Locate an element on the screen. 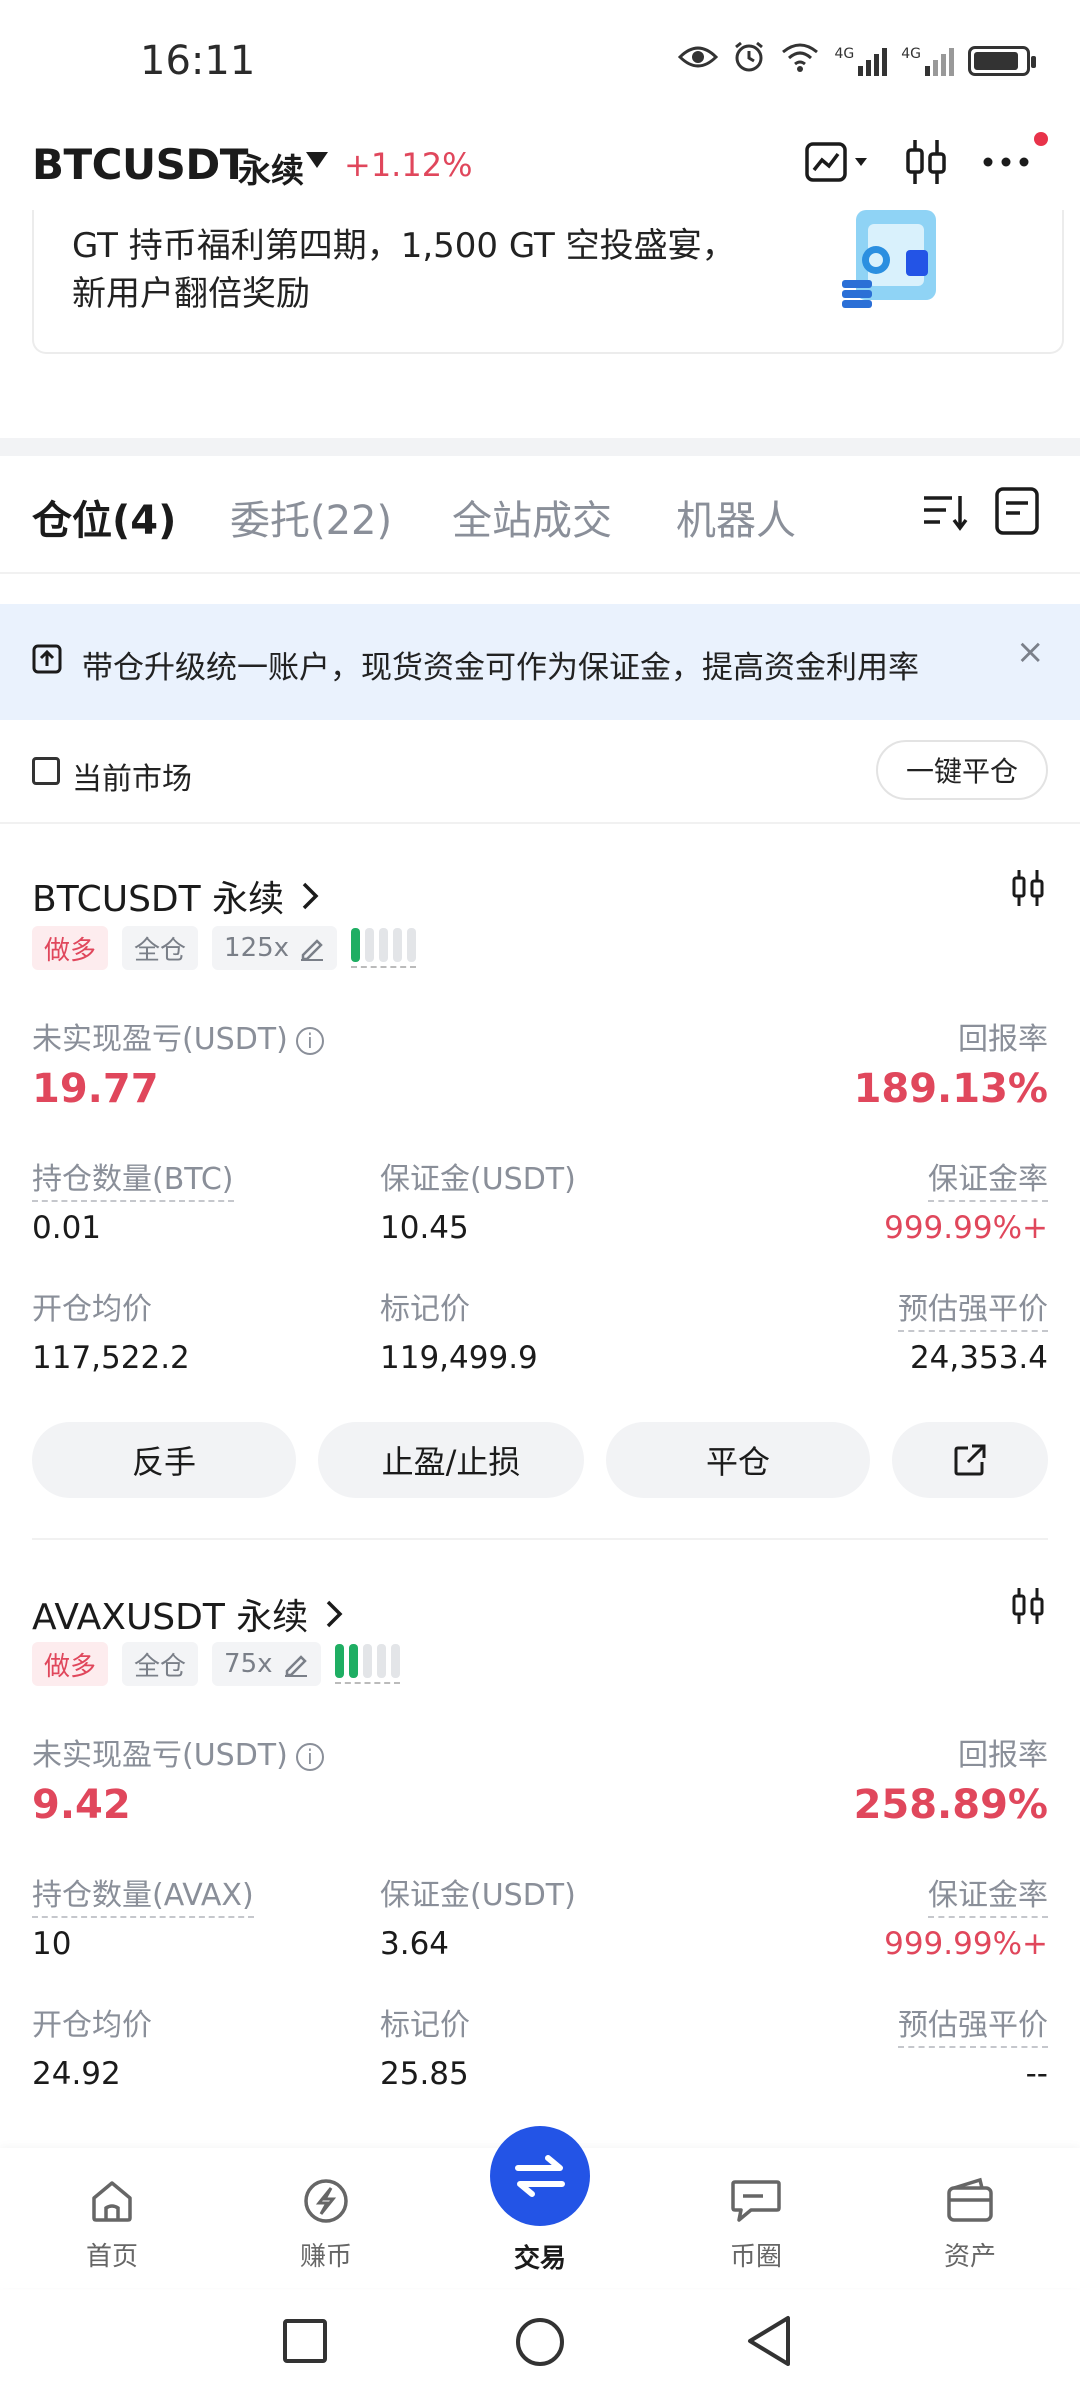  square-icon is located at coordinates (305, 2341).